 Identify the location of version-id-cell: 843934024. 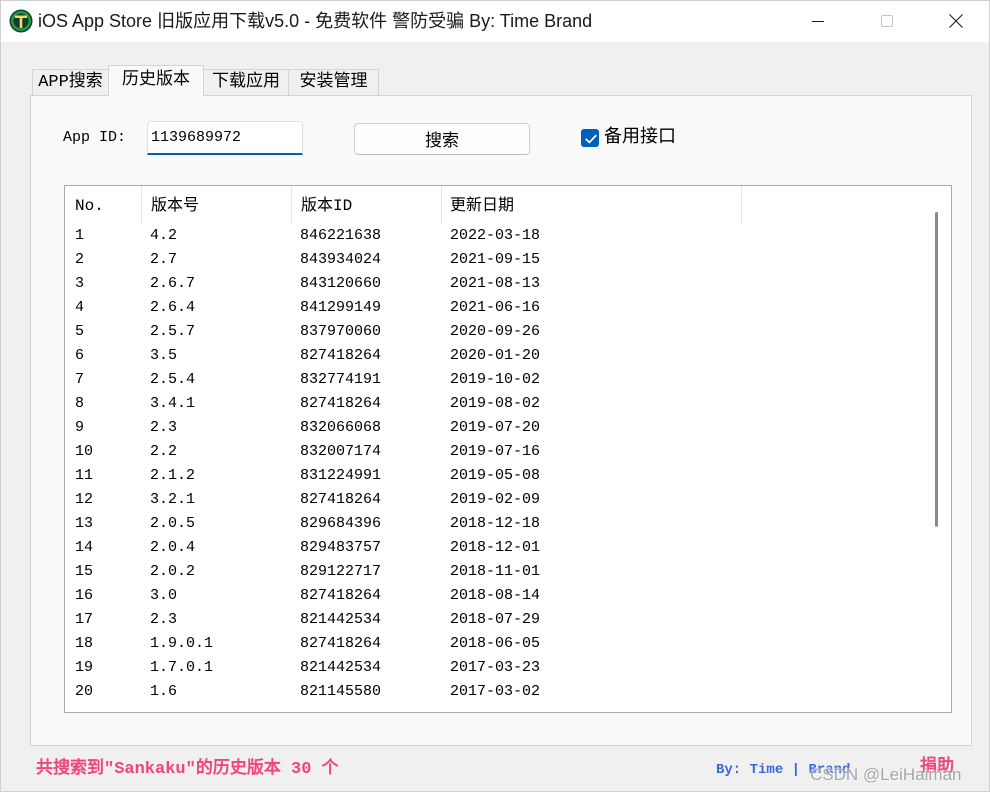
(341, 259).